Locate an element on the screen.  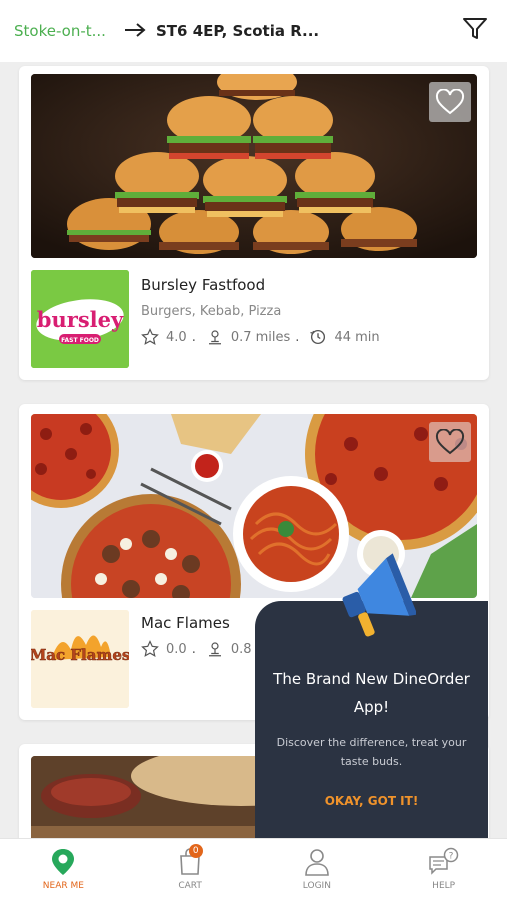
restaurant-meta: 0.0 . 0.8 is located at coordinates (196, 649).